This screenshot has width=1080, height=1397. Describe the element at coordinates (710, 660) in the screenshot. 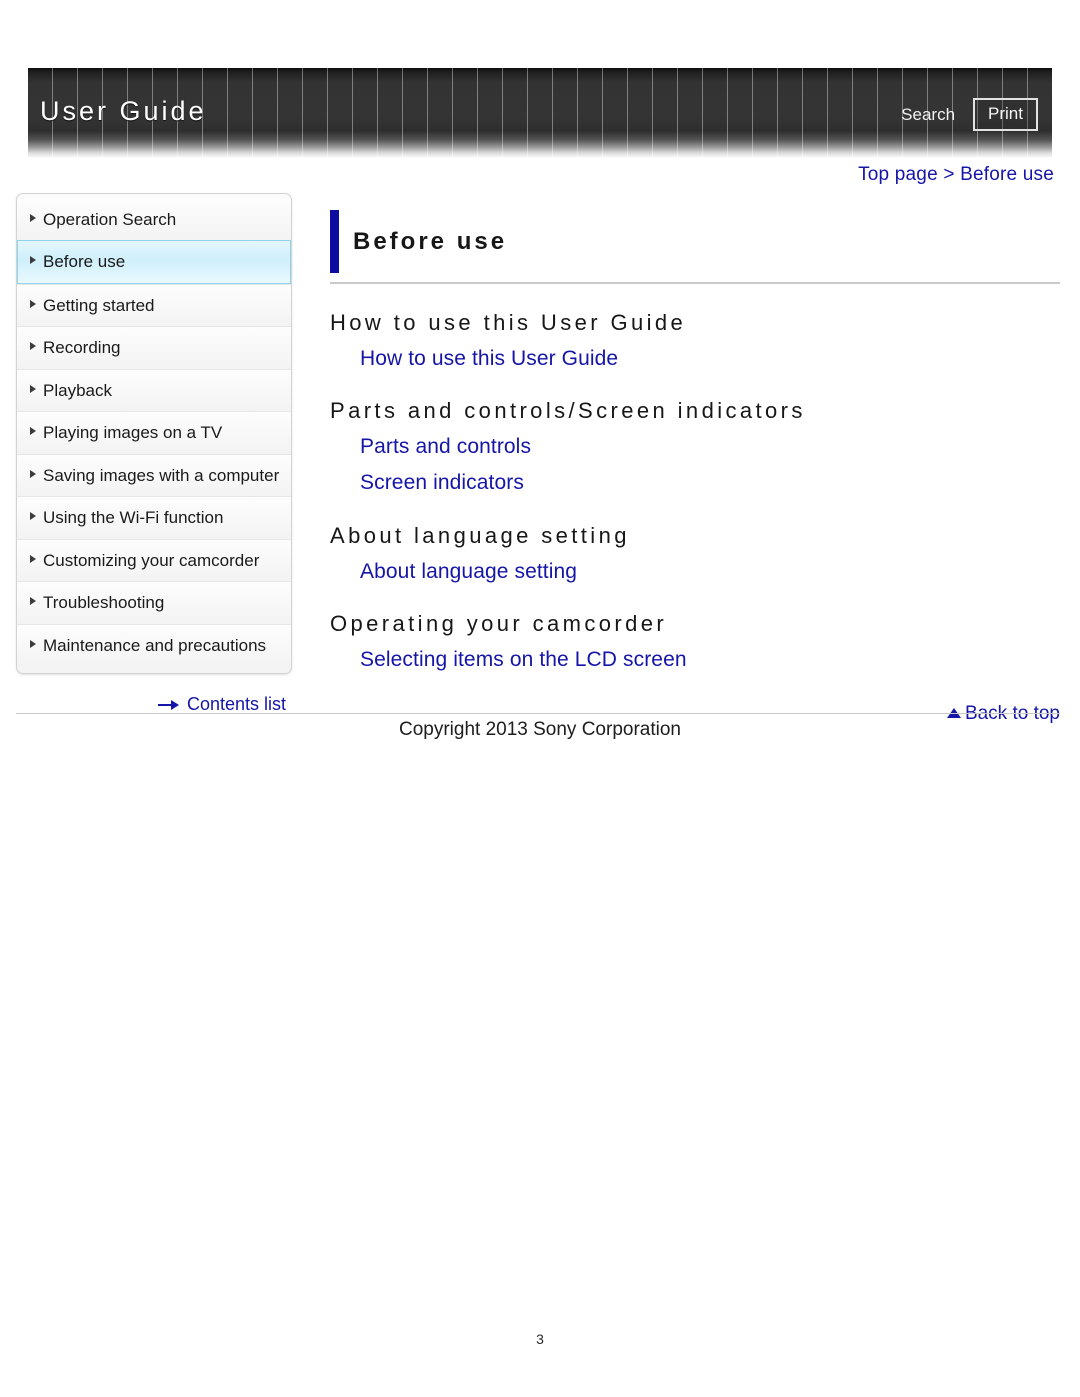

I see `section-link: Selecting items on the LCD screen` at that location.